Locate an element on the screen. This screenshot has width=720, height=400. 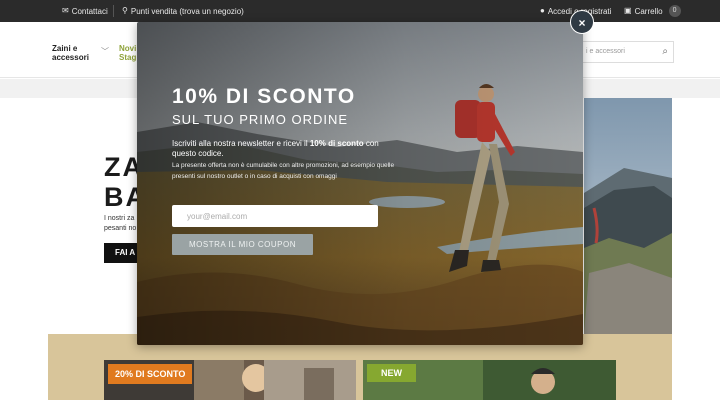
divider is located at coordinates (113, 11).